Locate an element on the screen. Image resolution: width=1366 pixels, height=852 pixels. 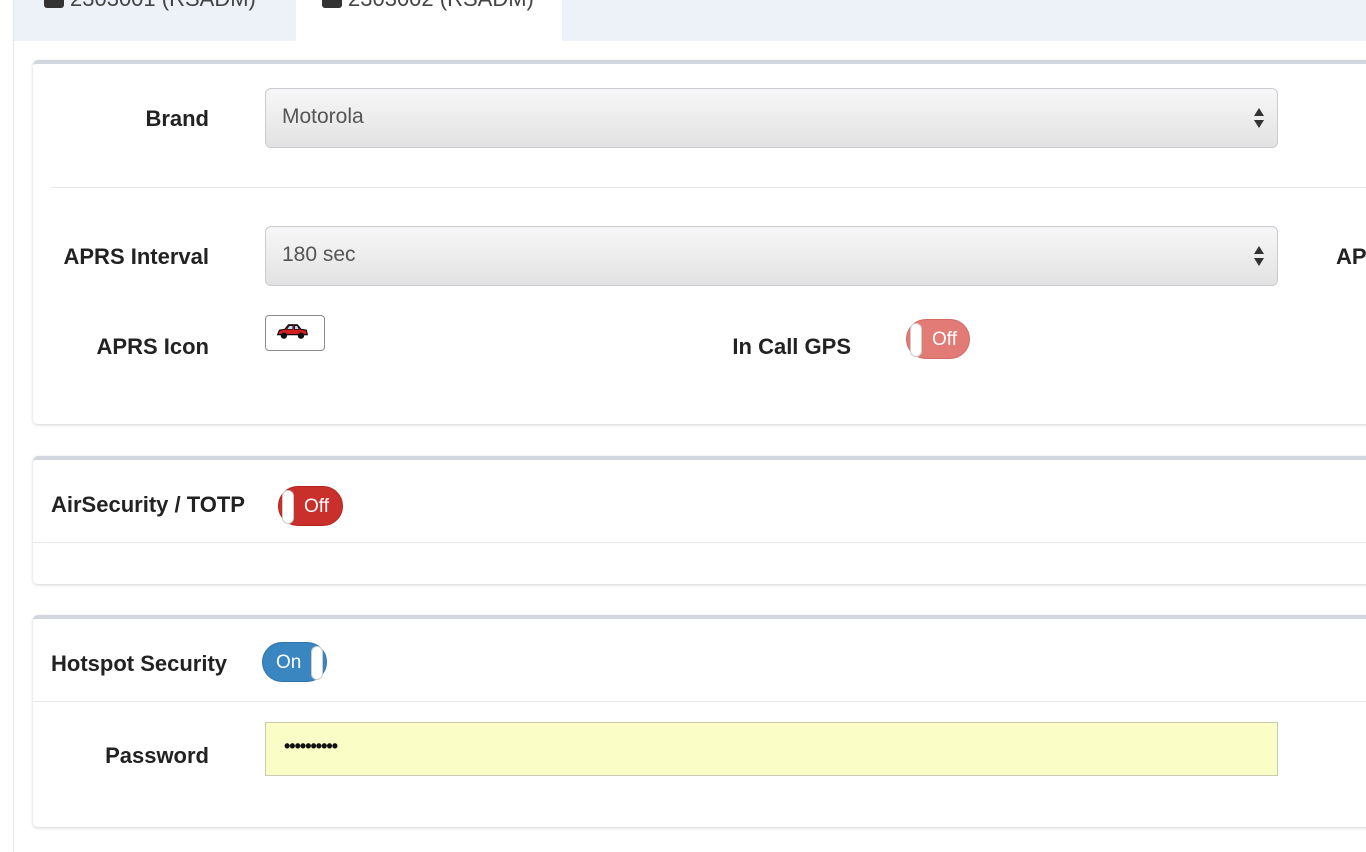
car-icon is located at coordinates (292, 331).